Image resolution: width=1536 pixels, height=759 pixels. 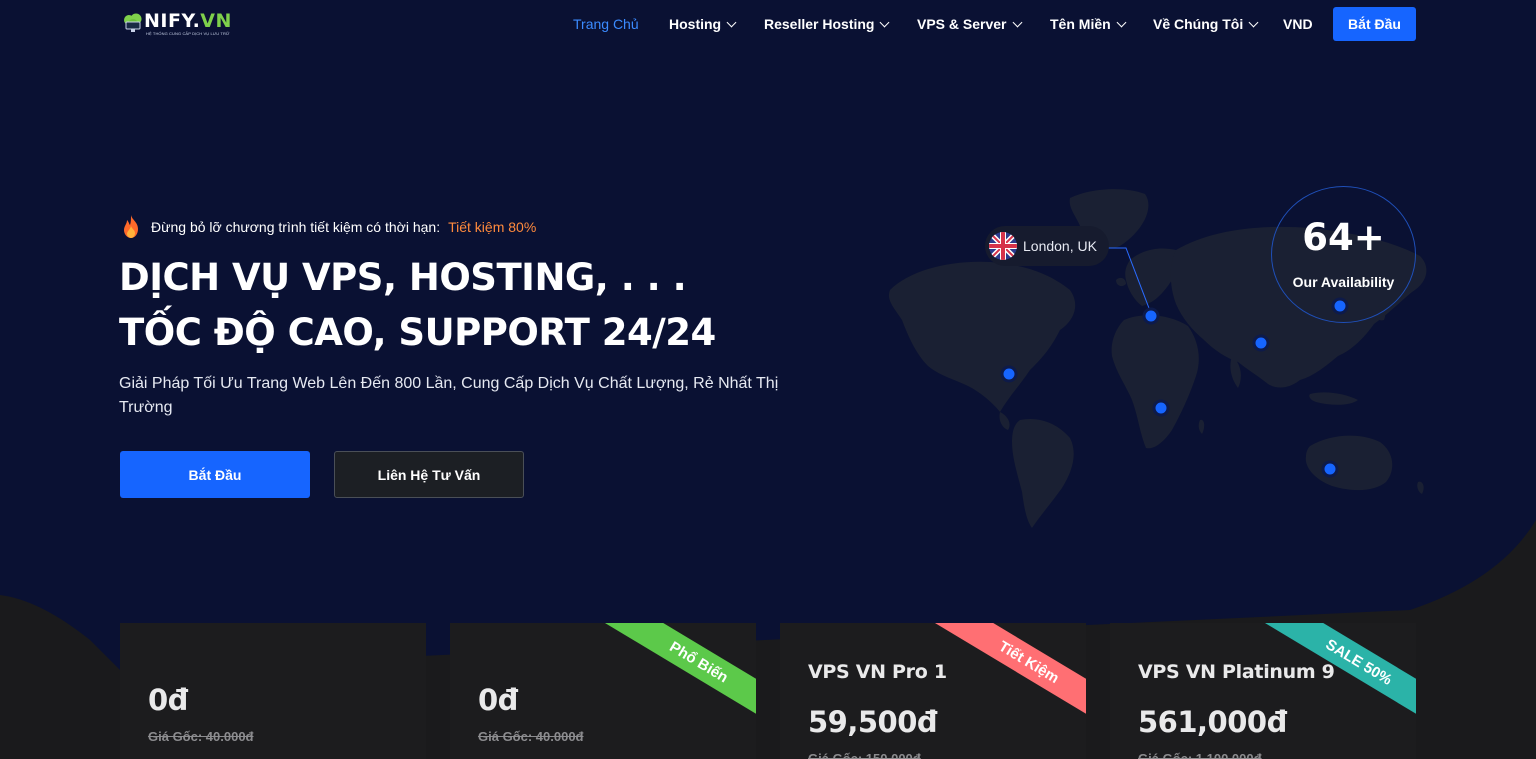 I want to click on contact-button: Liên Hệ Tư Vấn, so click(x=429, y=474).